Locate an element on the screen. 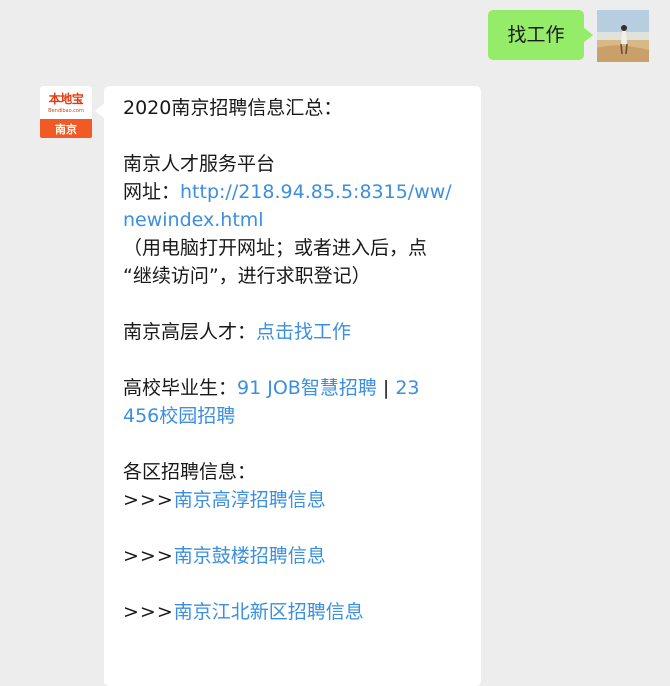  high-talent-link: 点击找工作 is located at coordinates (303, 332).